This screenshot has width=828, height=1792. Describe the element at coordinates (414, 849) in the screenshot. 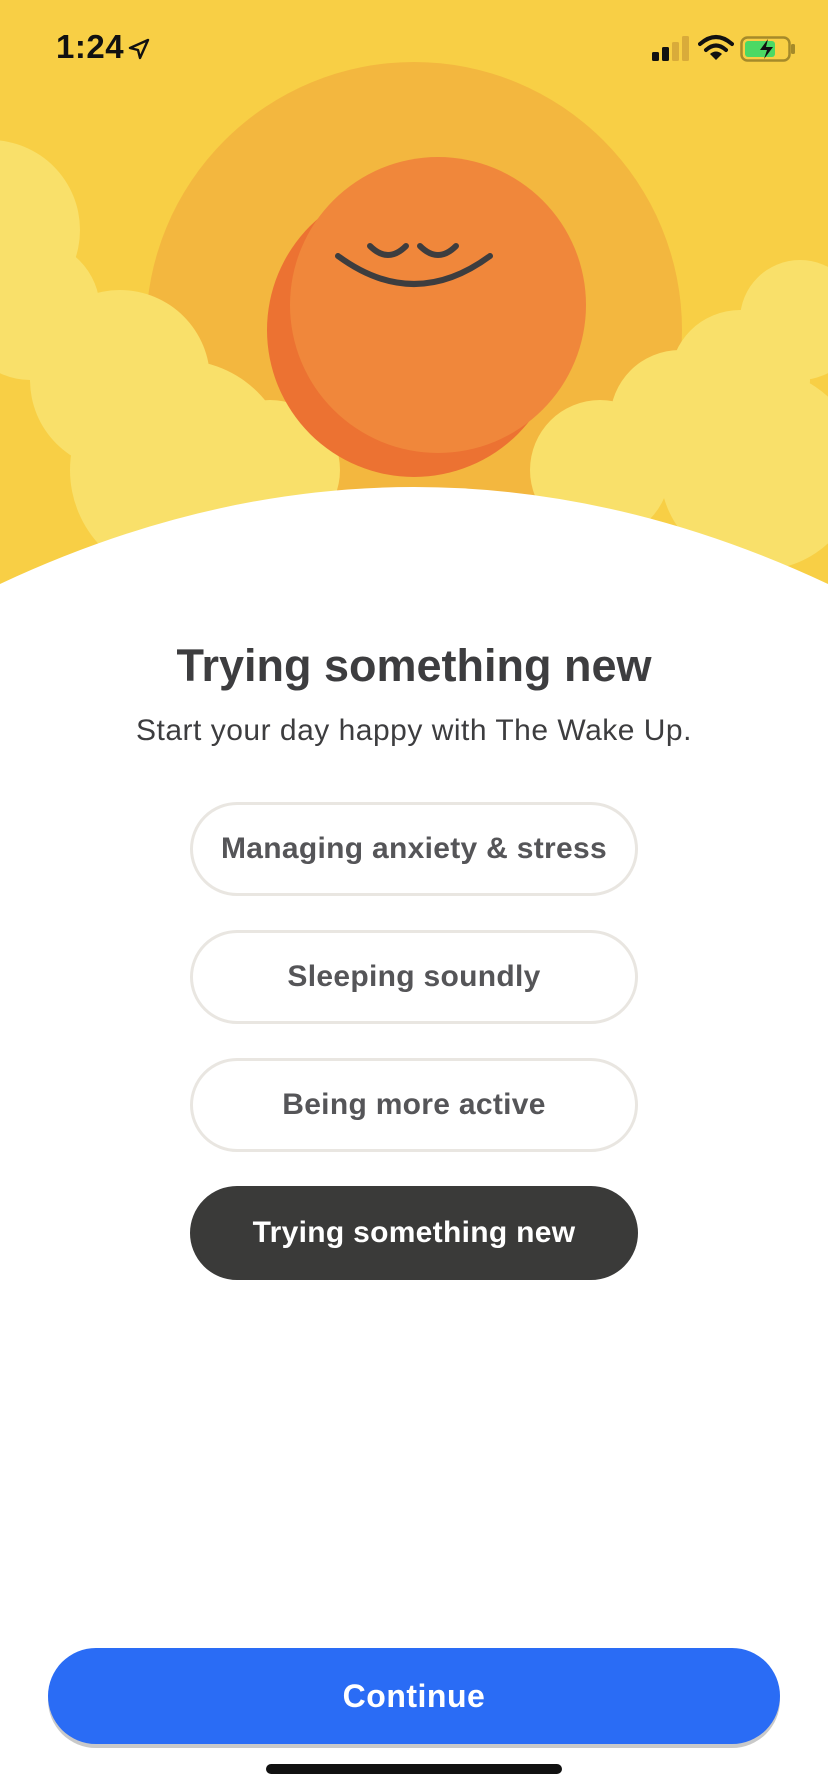

I see `option-managing-anxiety: Managing anxiety & stress` at that location.